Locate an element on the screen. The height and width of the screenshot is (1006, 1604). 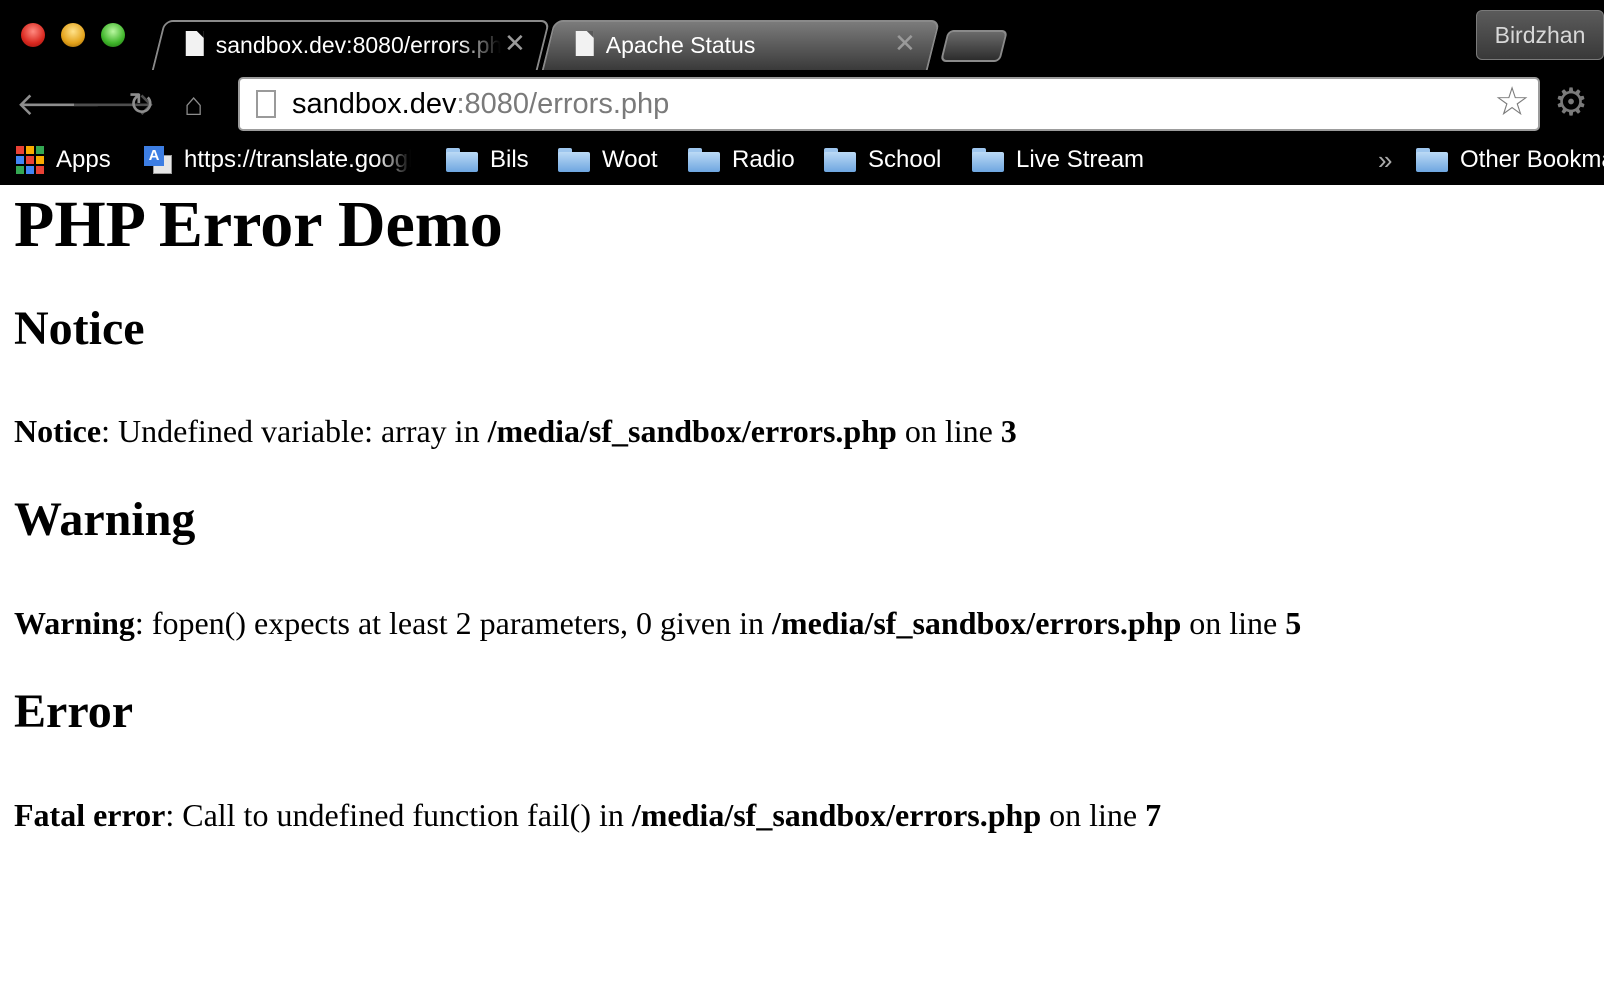
bookmark-label: Apps is located at coordinates (83, 159).